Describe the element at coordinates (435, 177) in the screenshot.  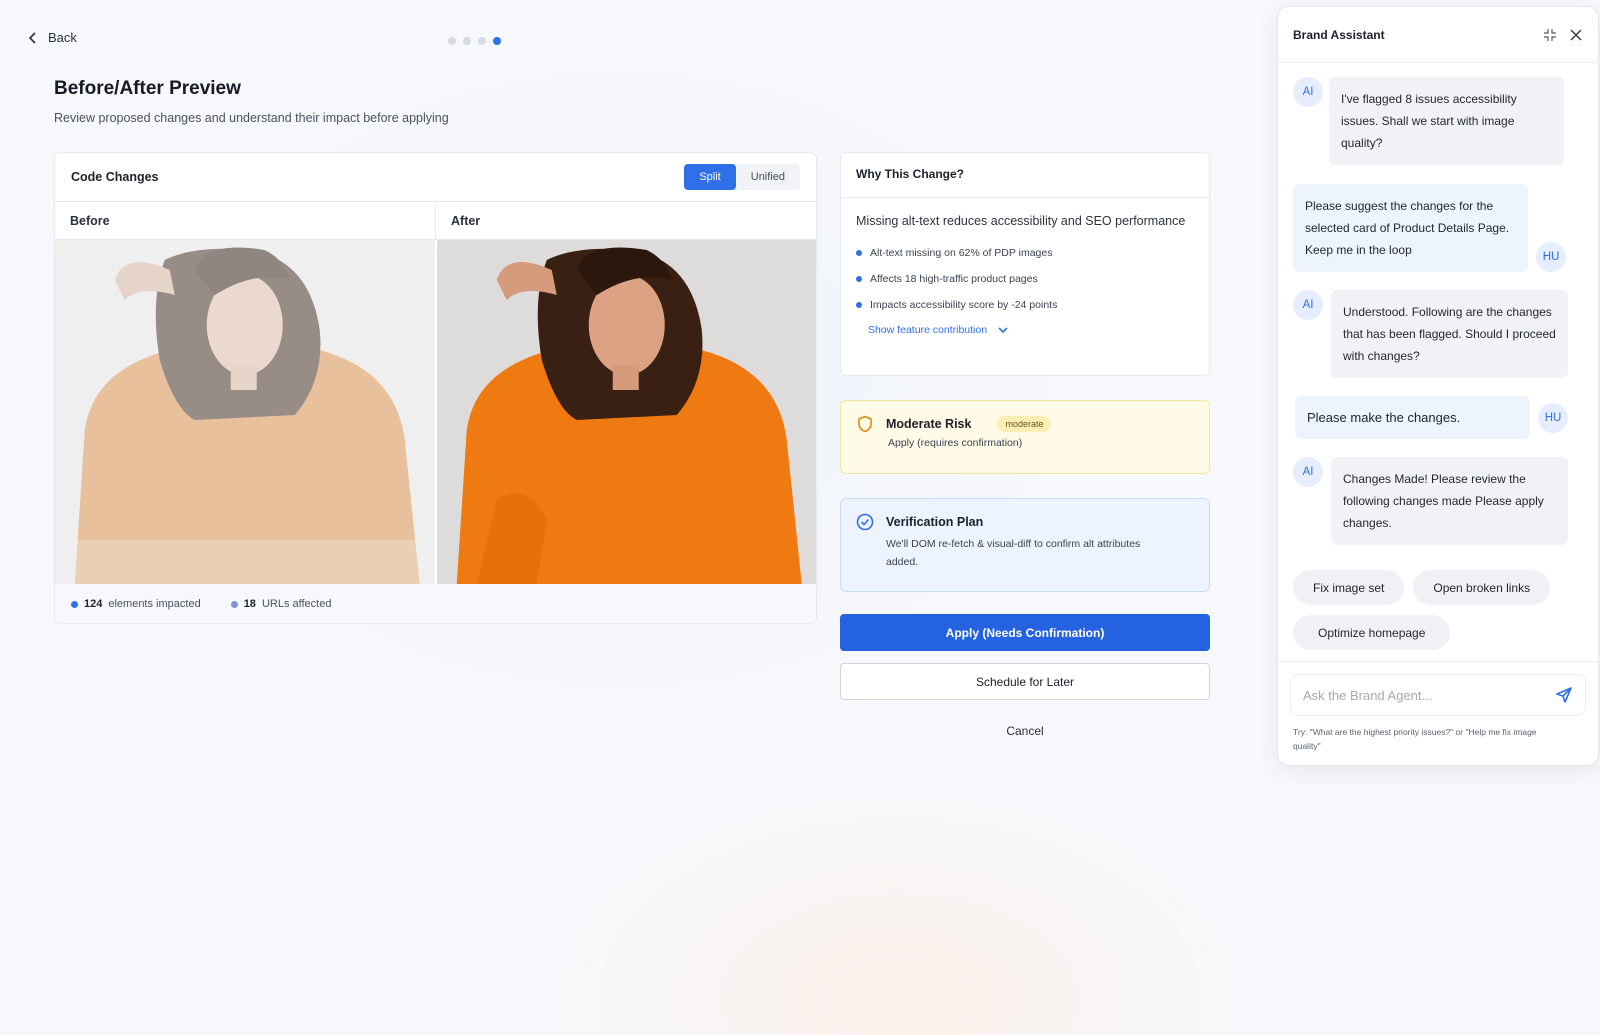
I see `code-changes-header: Code Changes Split Unified` at that location.